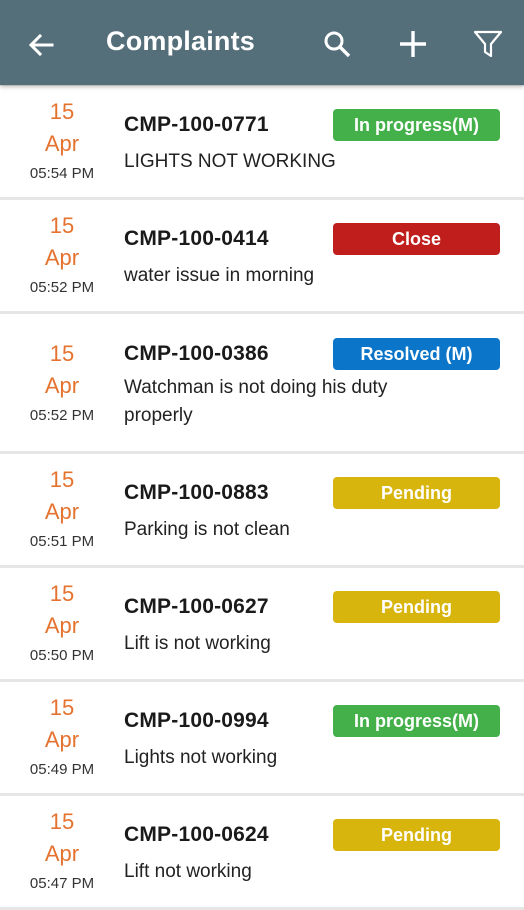 The height and width of the screenshot is (910, 524). I want to click on search-icon, so click(337, 44).